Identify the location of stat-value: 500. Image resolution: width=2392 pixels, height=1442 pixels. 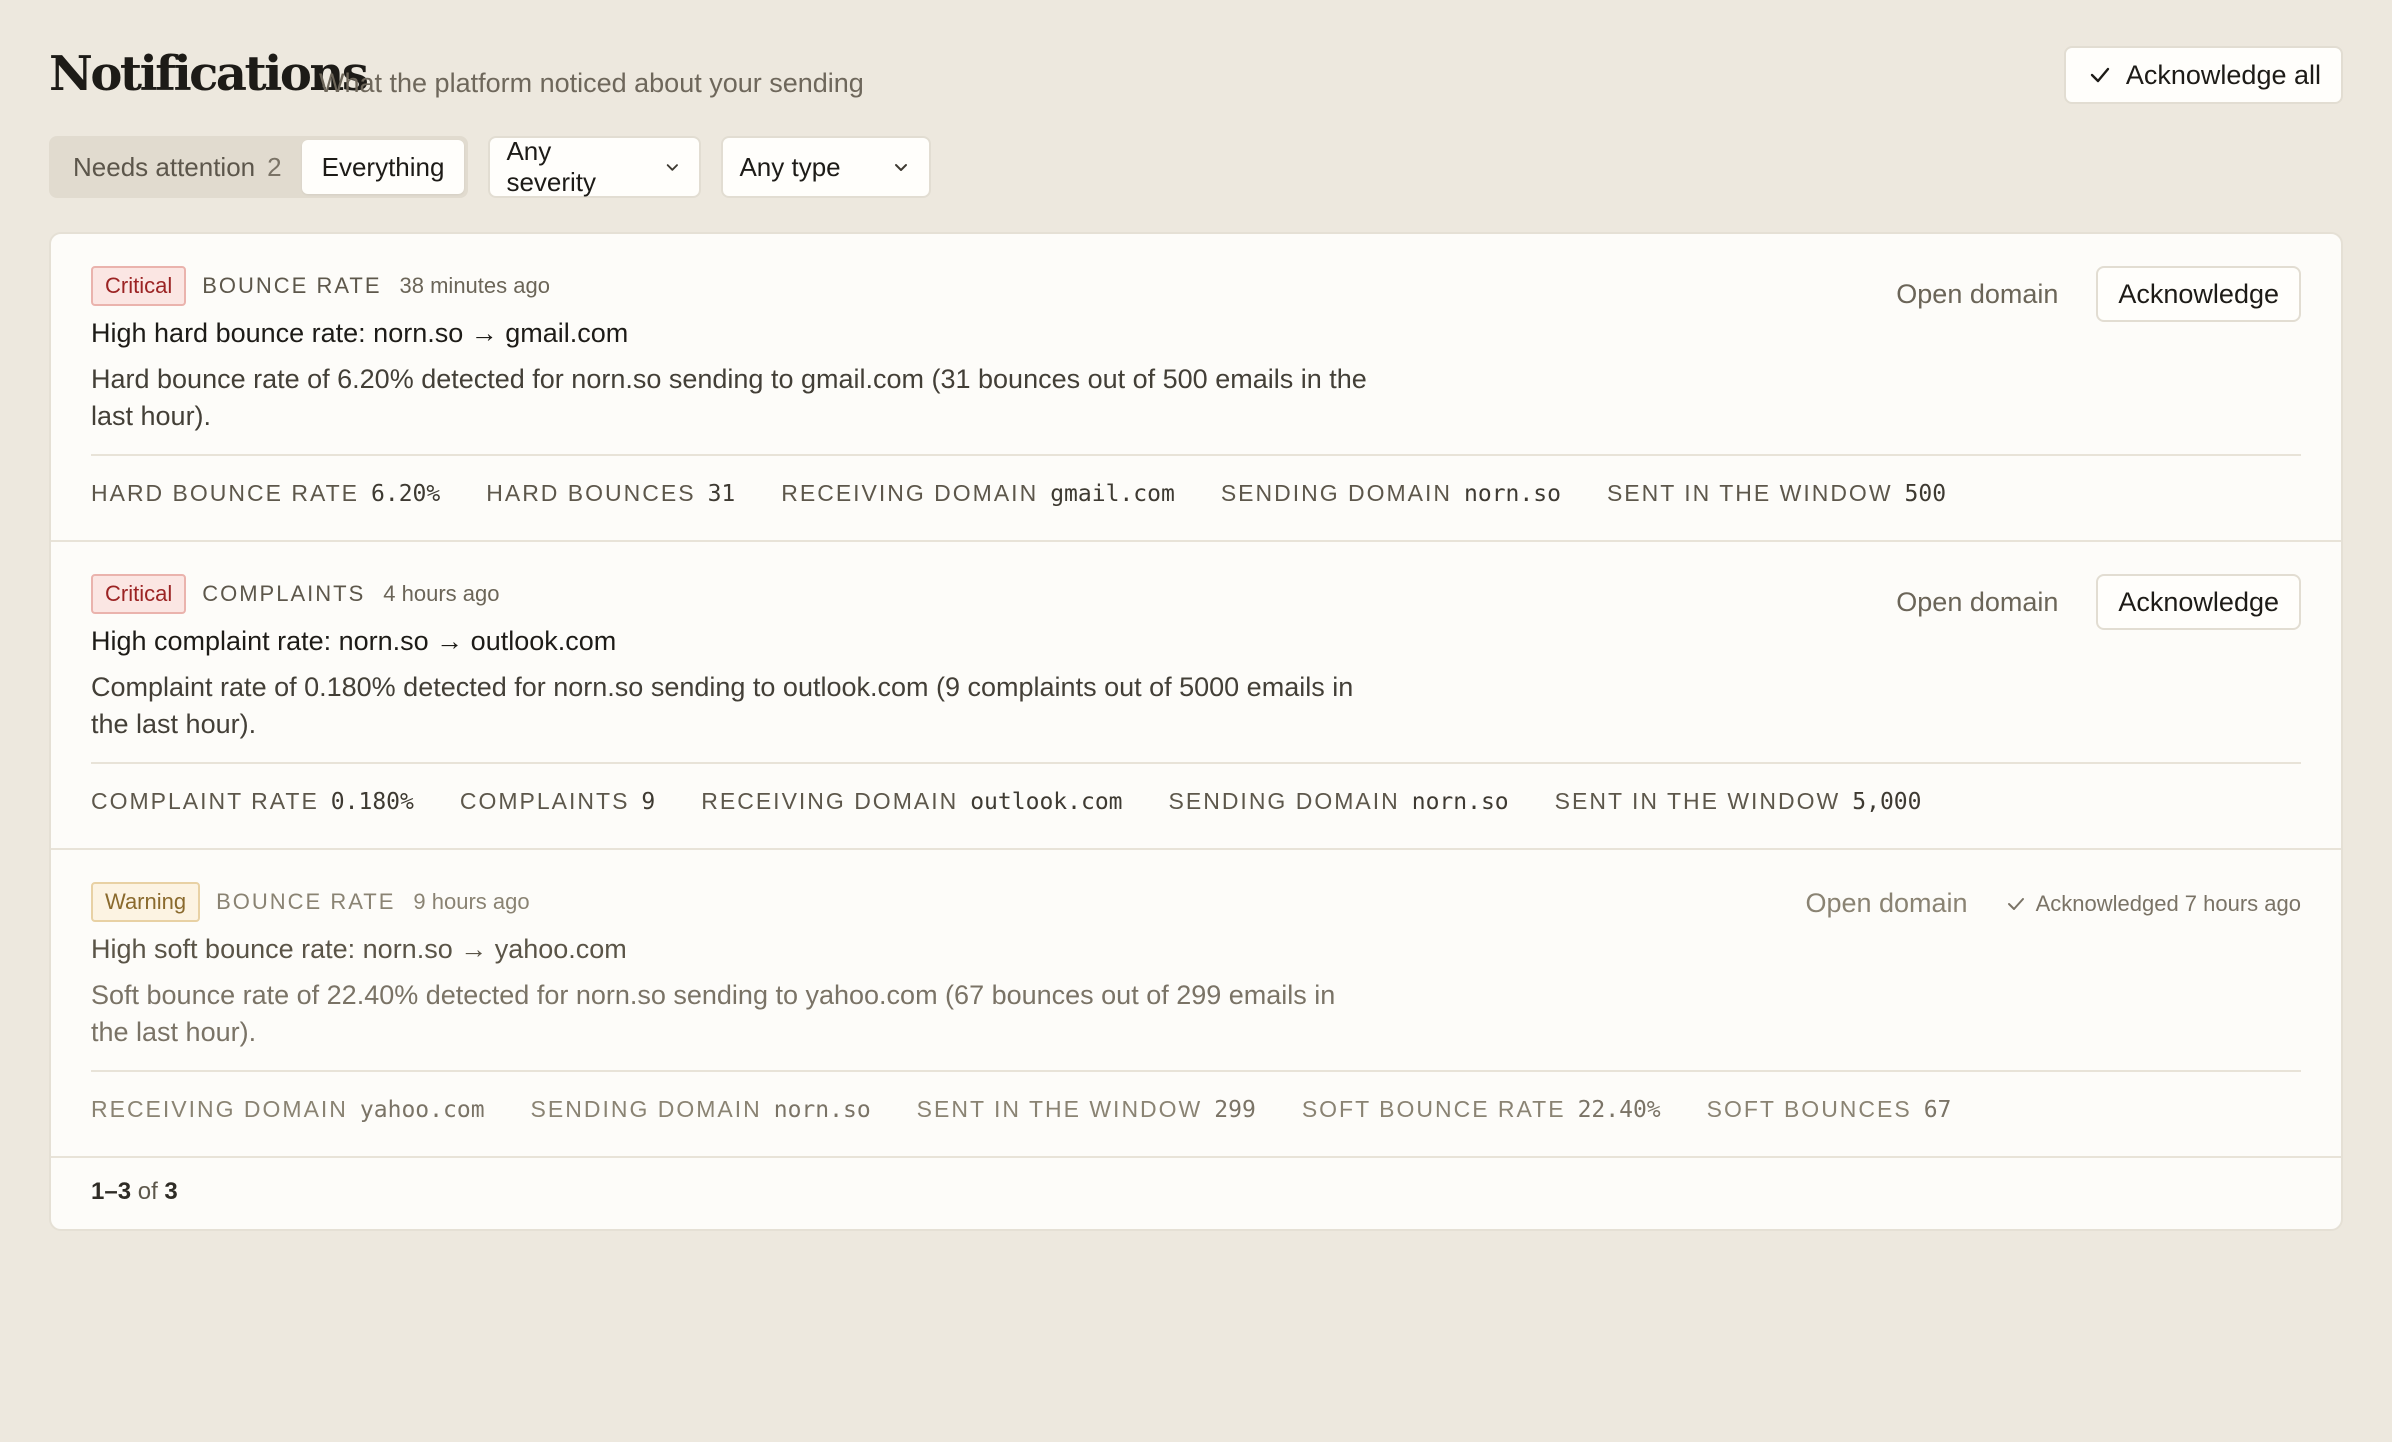
(1925, 494).